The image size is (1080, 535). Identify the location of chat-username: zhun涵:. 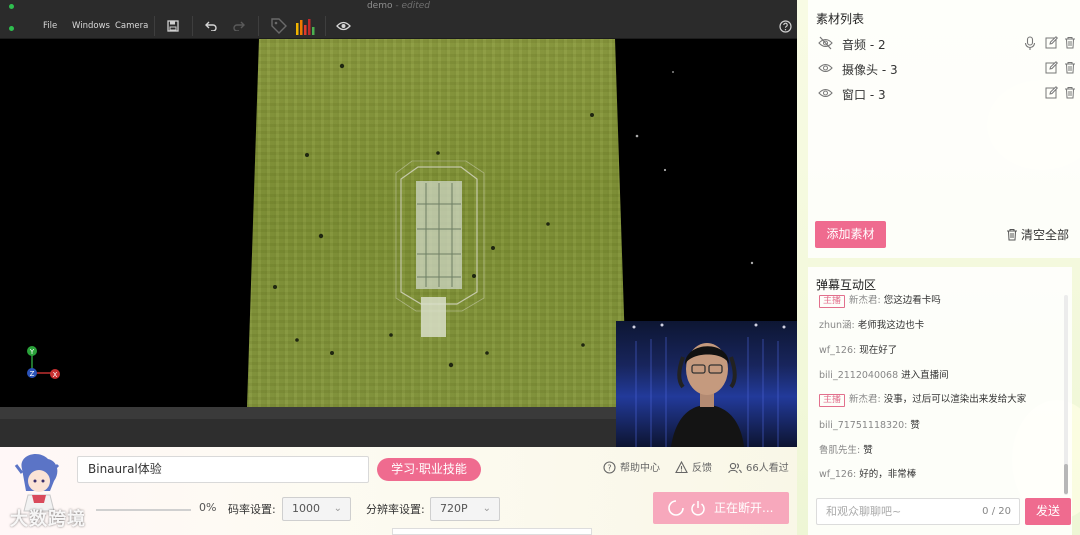
(837, 325).